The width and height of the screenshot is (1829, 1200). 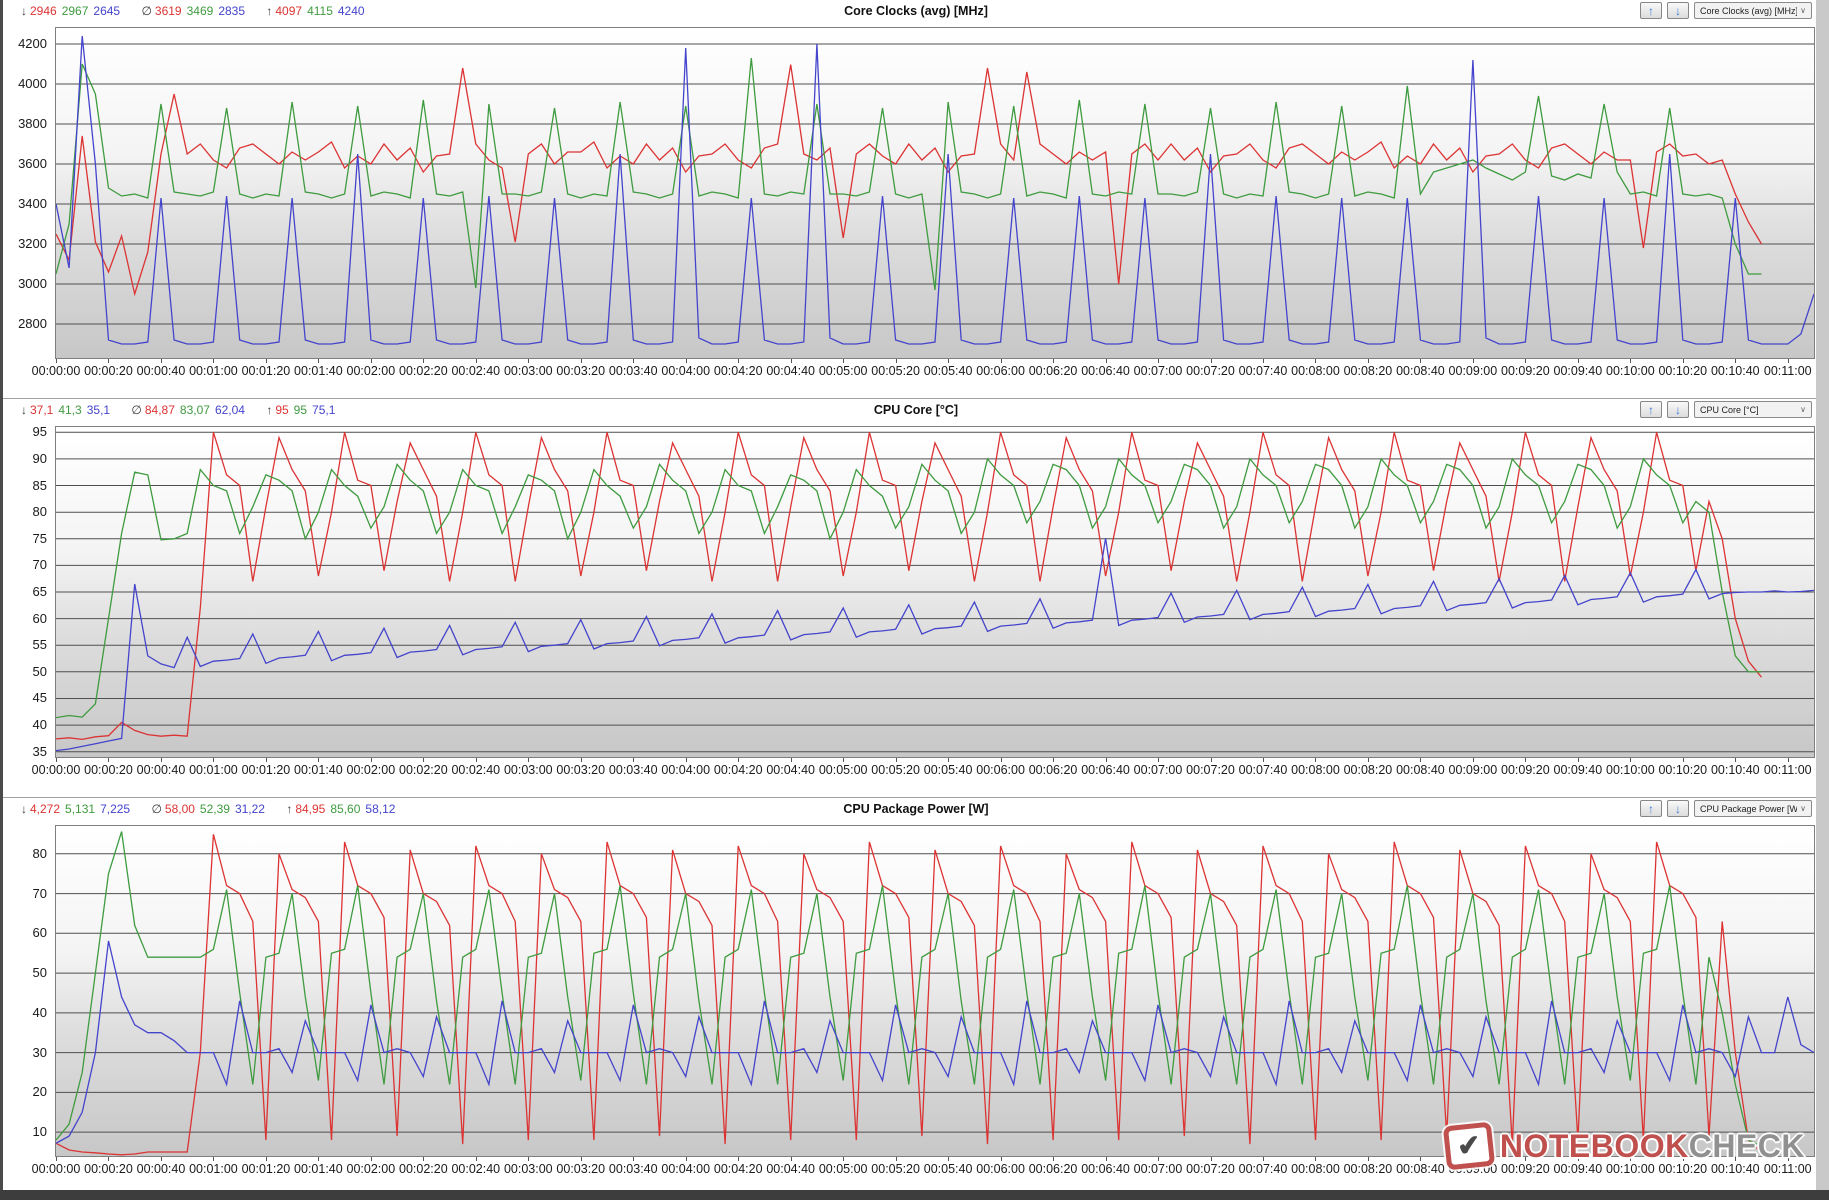 I want to click on x-axis-label: 00:07:40, so click(x=1263, y=770).